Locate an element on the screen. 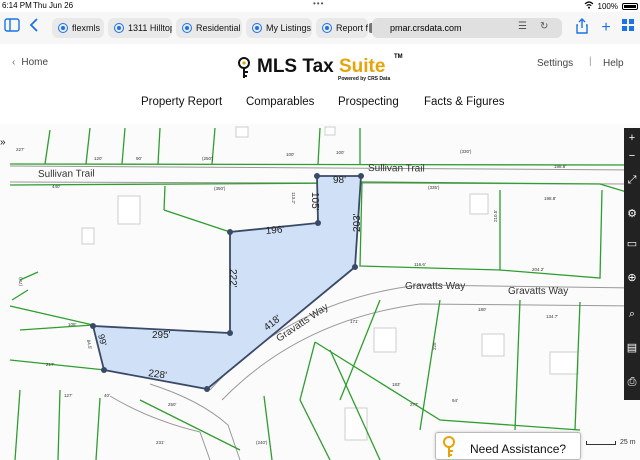 The width and height of the screenshot is (640, 460). multitask-dots: ••• is located at coordinates (318, 4).